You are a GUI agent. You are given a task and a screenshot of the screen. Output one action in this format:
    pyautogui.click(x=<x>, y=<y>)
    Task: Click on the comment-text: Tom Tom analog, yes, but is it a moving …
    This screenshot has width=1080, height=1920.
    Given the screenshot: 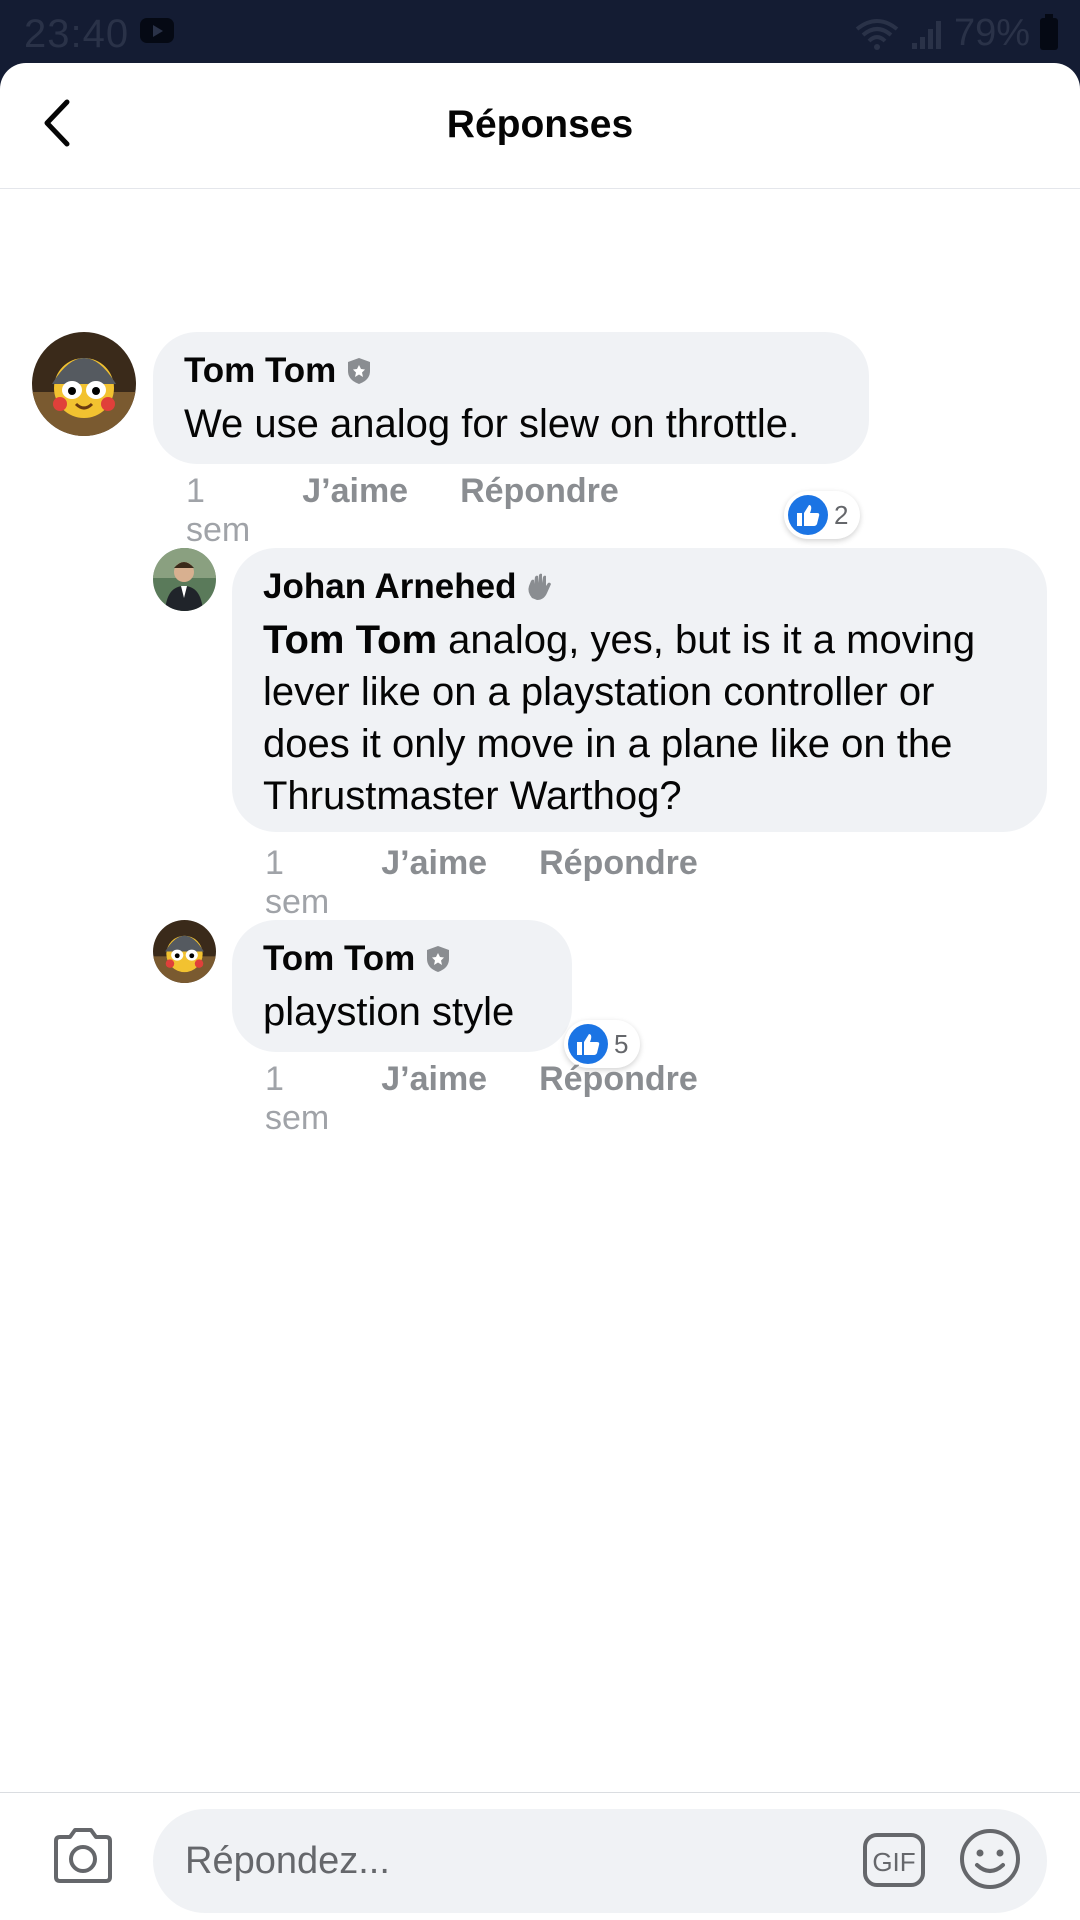 What is the action you would take?
    pyautogui.click(x=639, y=718)
    